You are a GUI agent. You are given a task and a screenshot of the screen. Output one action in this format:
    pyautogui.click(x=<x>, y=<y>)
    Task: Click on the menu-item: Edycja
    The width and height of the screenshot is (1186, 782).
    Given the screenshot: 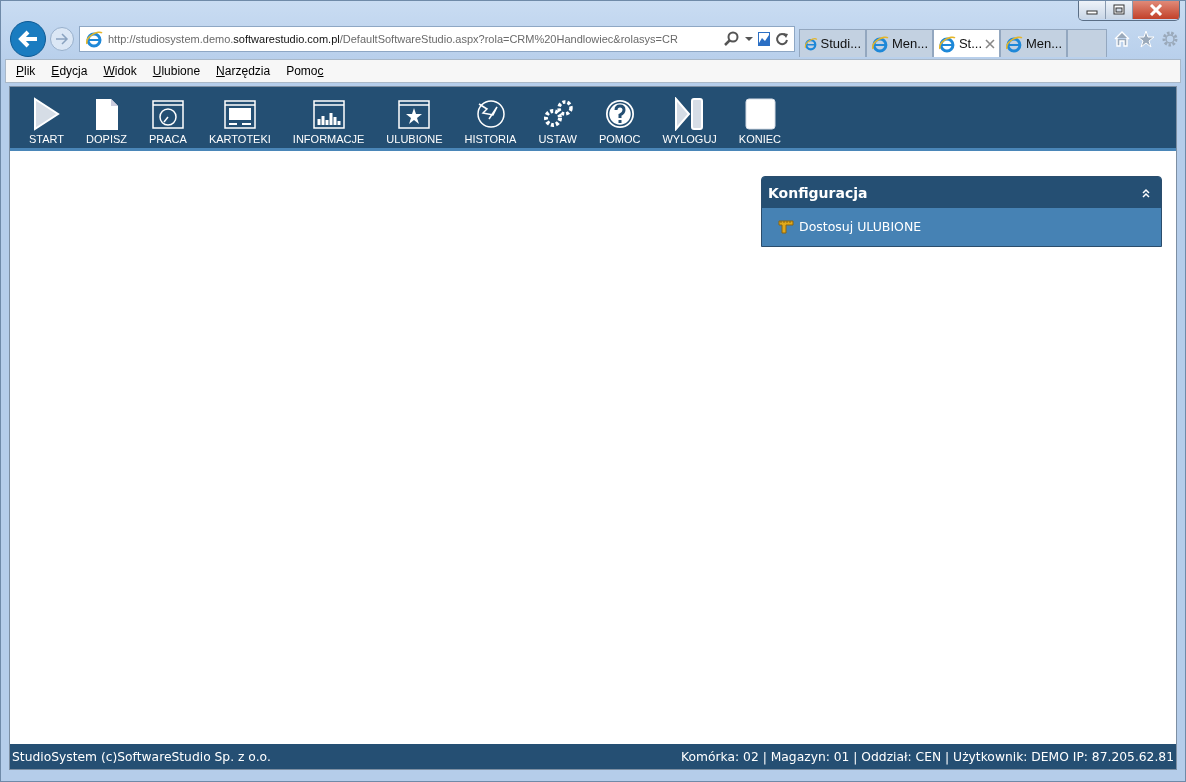 What is the action you would take?
    pyautogui.click(x=73, y=71)
    